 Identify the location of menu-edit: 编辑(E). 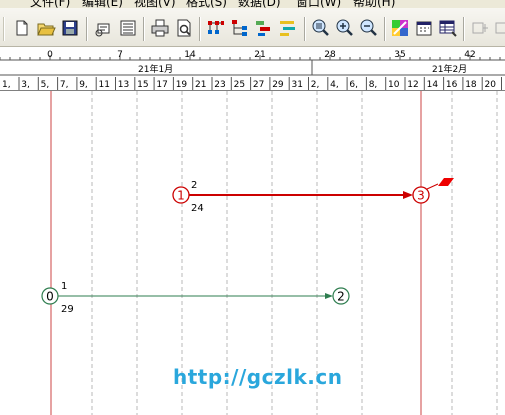
(102, 4).